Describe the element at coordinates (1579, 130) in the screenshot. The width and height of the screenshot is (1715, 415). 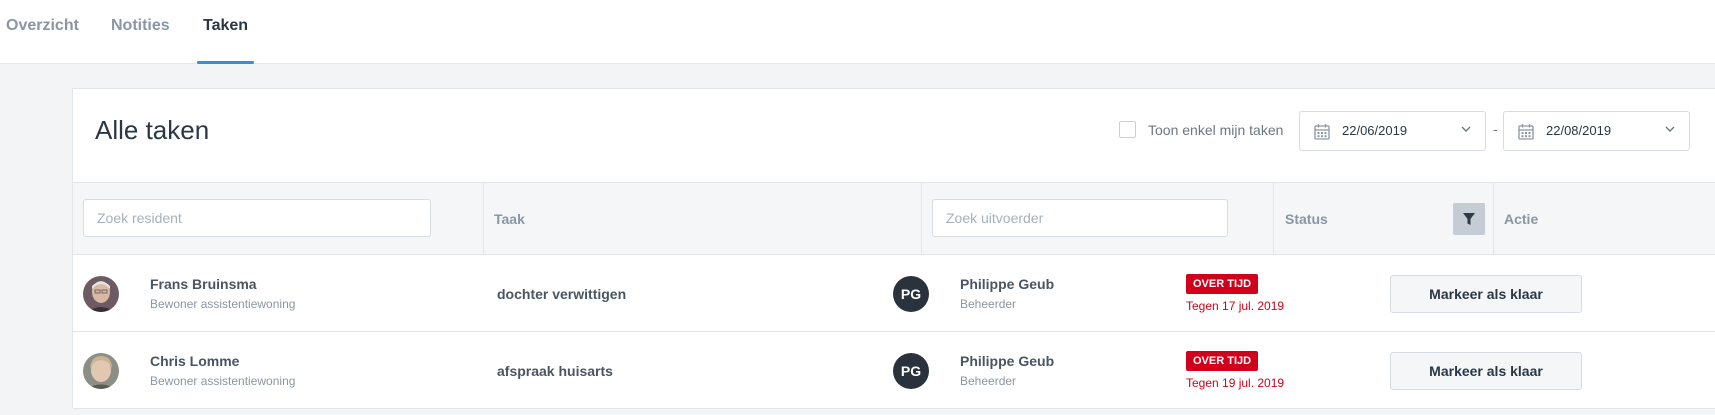
I see `date-to-value: 22/08/2019` at that location.